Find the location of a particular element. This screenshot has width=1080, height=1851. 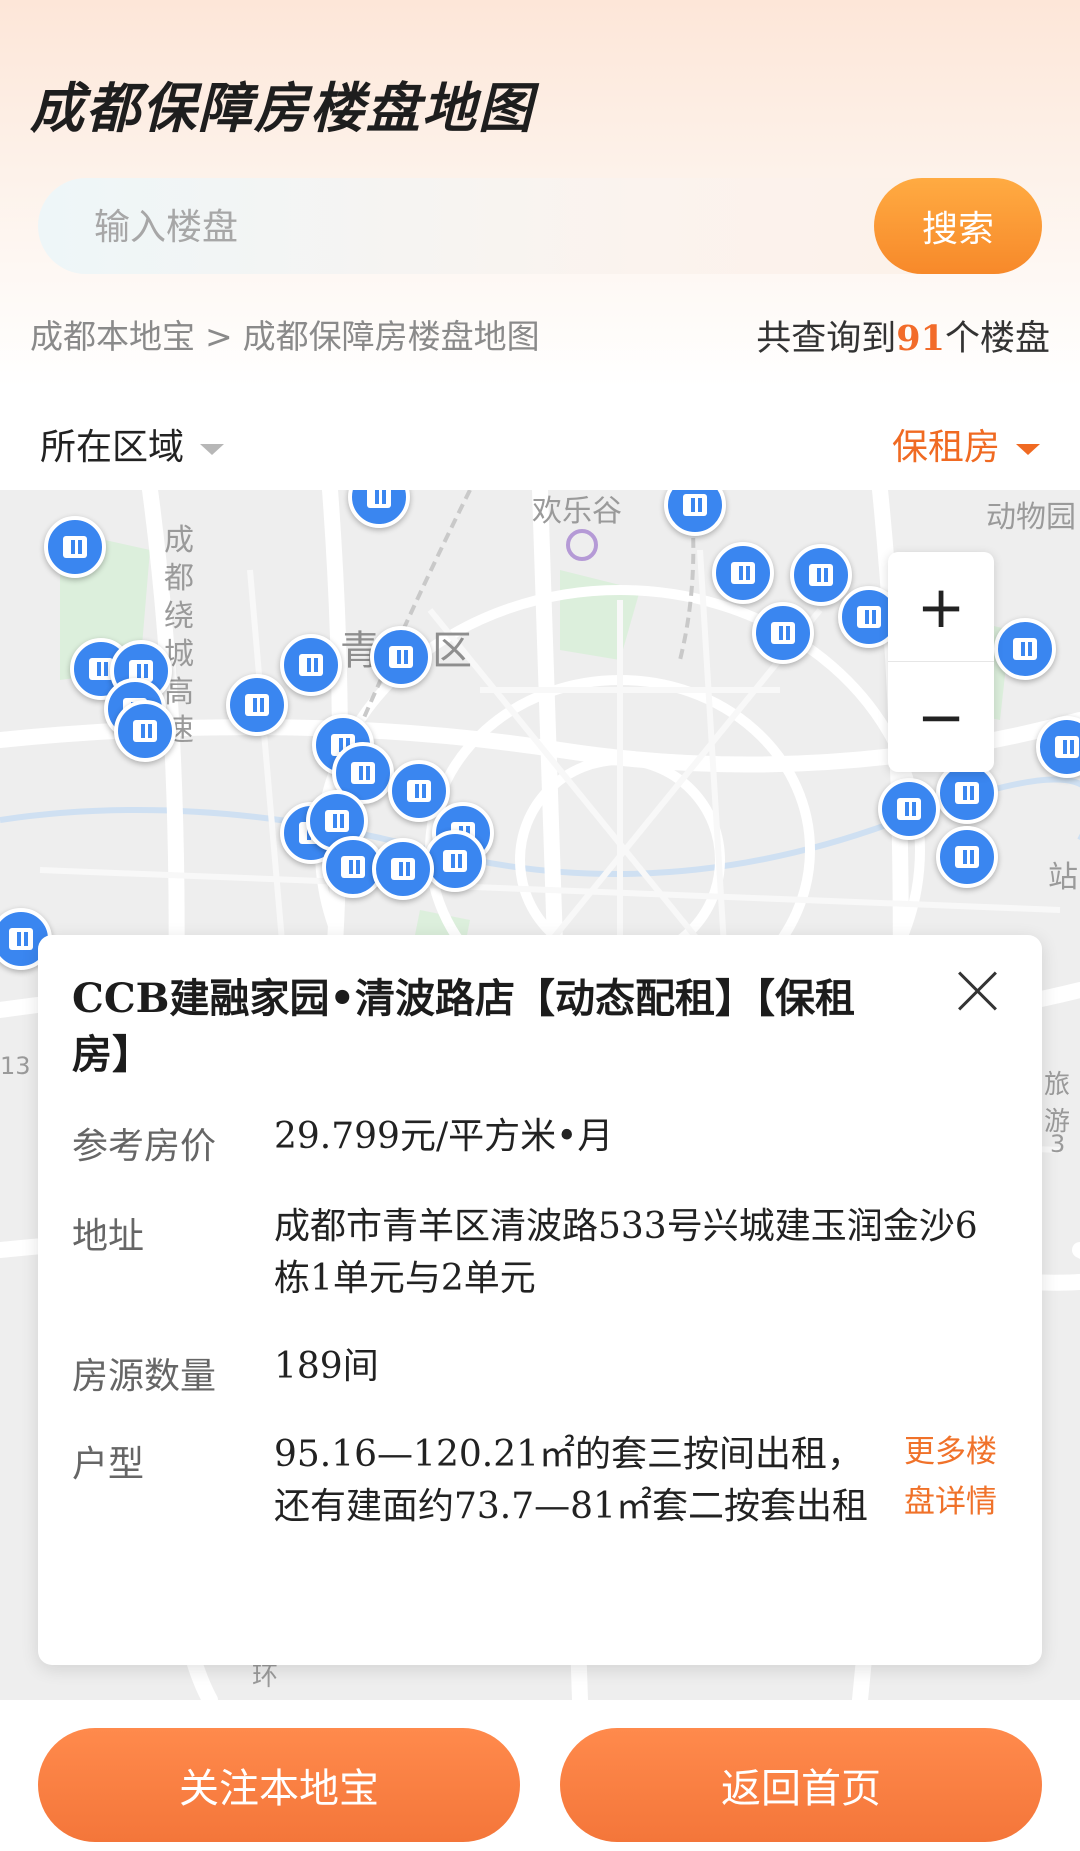

address-label: 地址 is located at coordinates (108, 1236).